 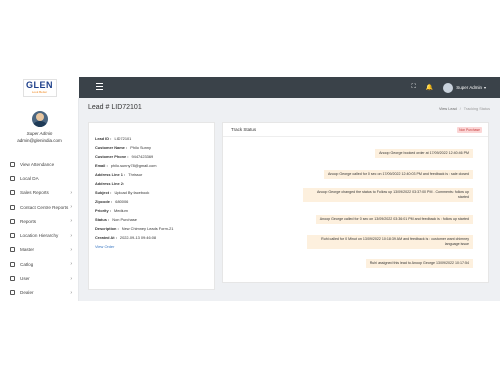 I want to click on field-label: Address Line 2:, so click(x=110, y=183).